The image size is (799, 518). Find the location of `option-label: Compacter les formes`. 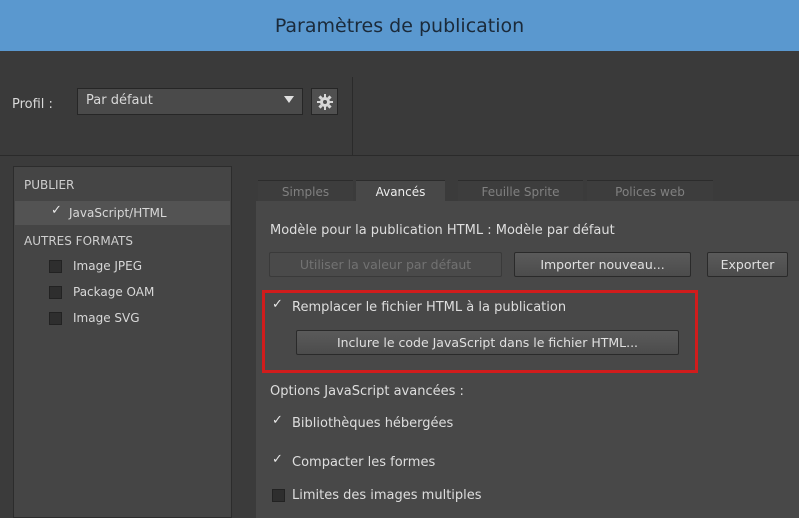

option-label: Compacter les formes is located at coordinates (364, 462).